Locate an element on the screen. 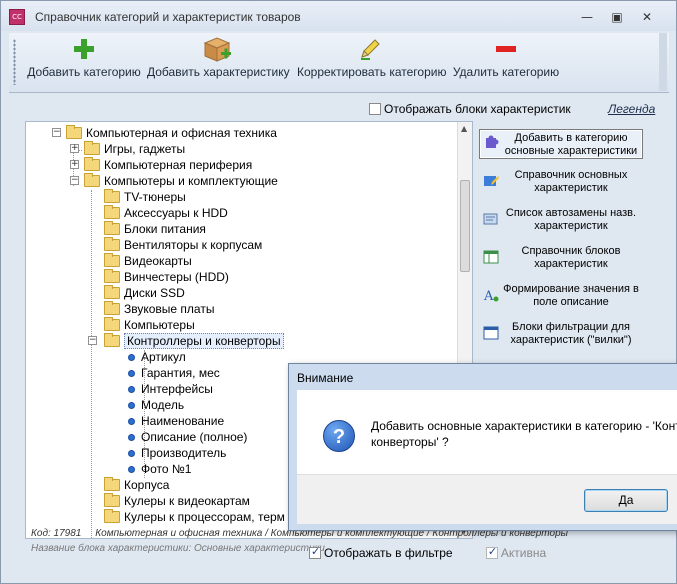 Image resolution: width=677 pixels, height=584 pixels. tree-node-label: Фото №1 is located at coordinates (166, 469).